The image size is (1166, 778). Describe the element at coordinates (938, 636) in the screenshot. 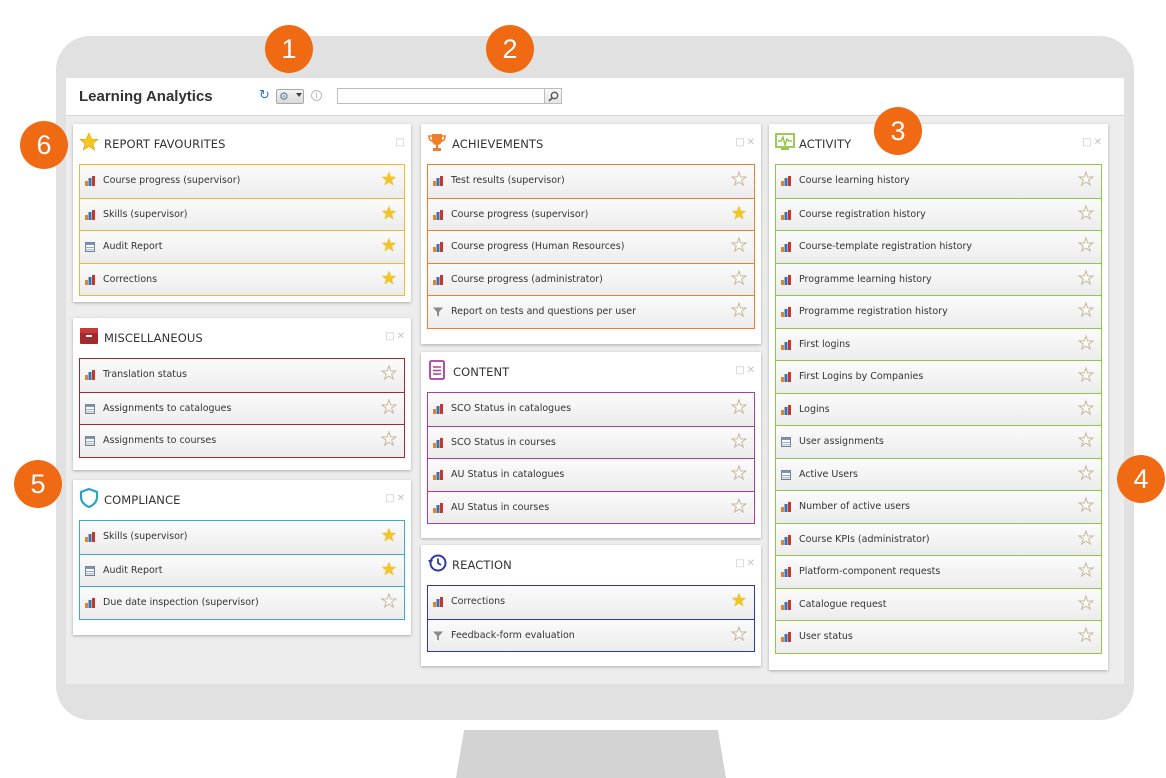

I see `report-row: User status ★` at that location.